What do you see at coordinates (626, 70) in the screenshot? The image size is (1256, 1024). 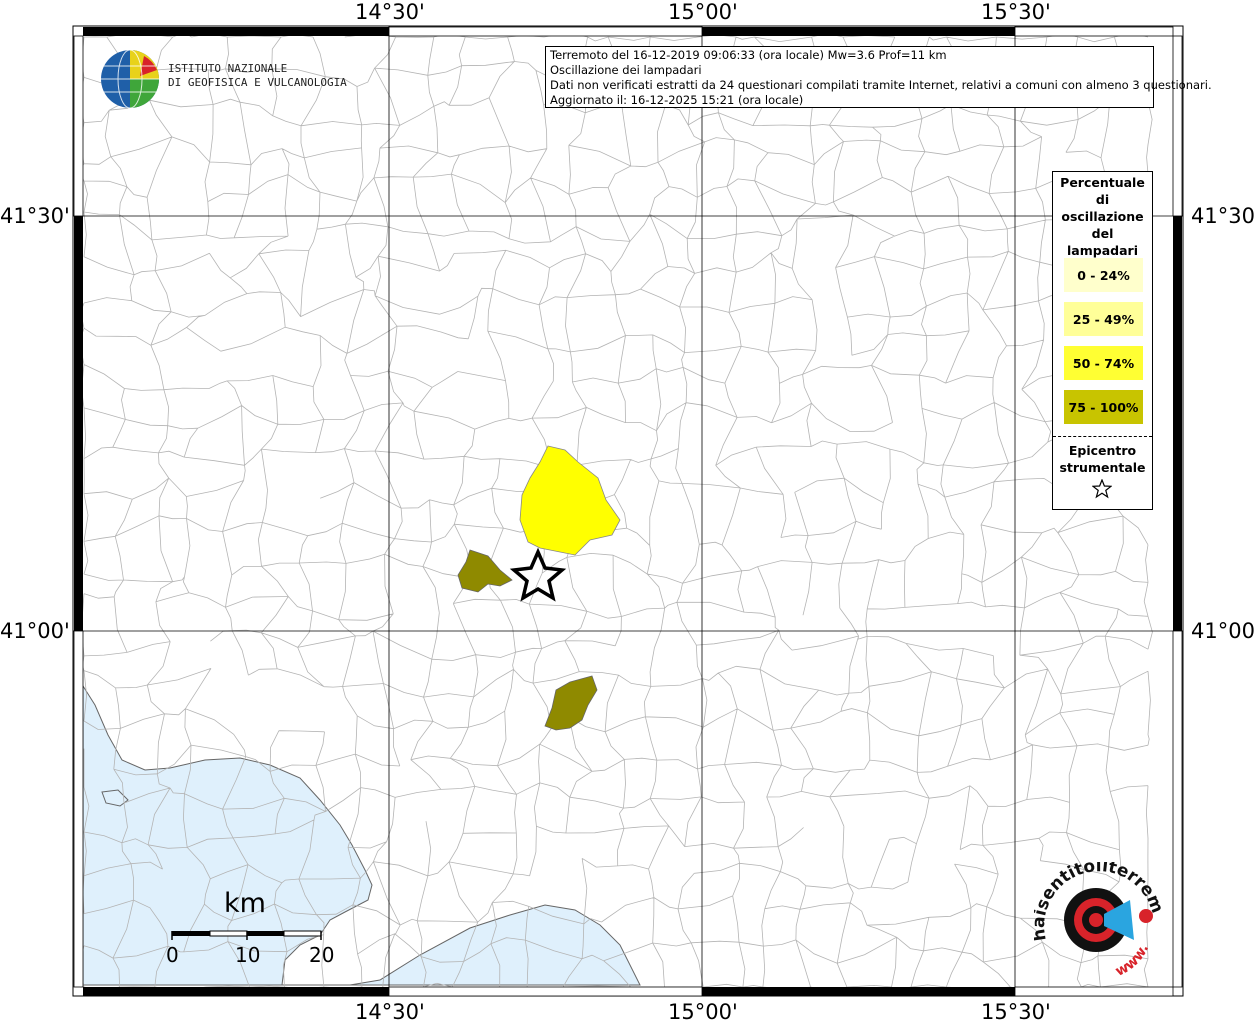 I see `map-subtitle: Oscillazione dei lampadari` at bounding box center [626, 70].